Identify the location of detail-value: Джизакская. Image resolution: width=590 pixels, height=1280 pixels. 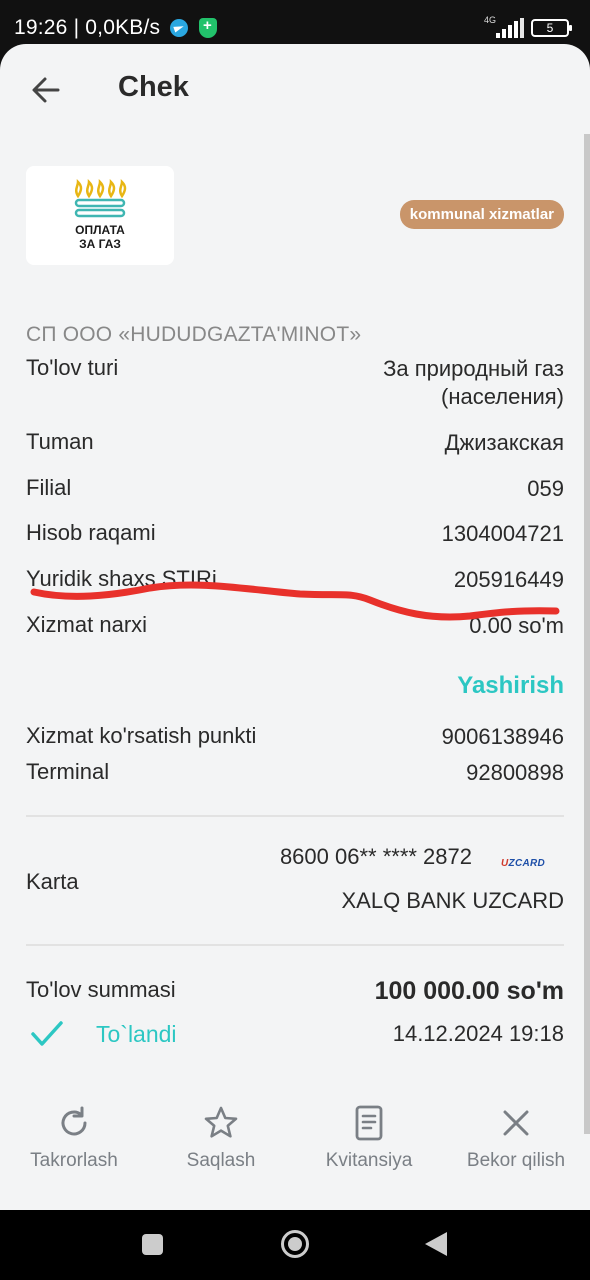
(504, 442).